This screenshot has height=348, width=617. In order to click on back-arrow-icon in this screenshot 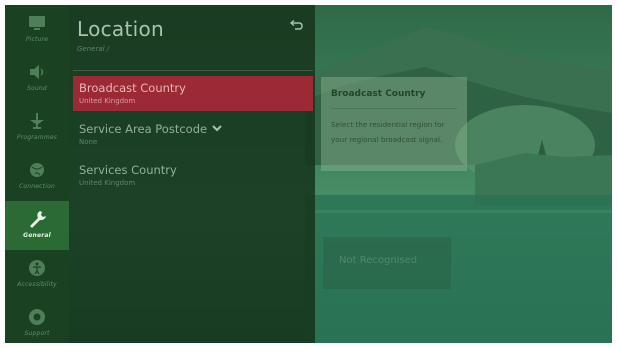, I will do `click(296, 25)`.